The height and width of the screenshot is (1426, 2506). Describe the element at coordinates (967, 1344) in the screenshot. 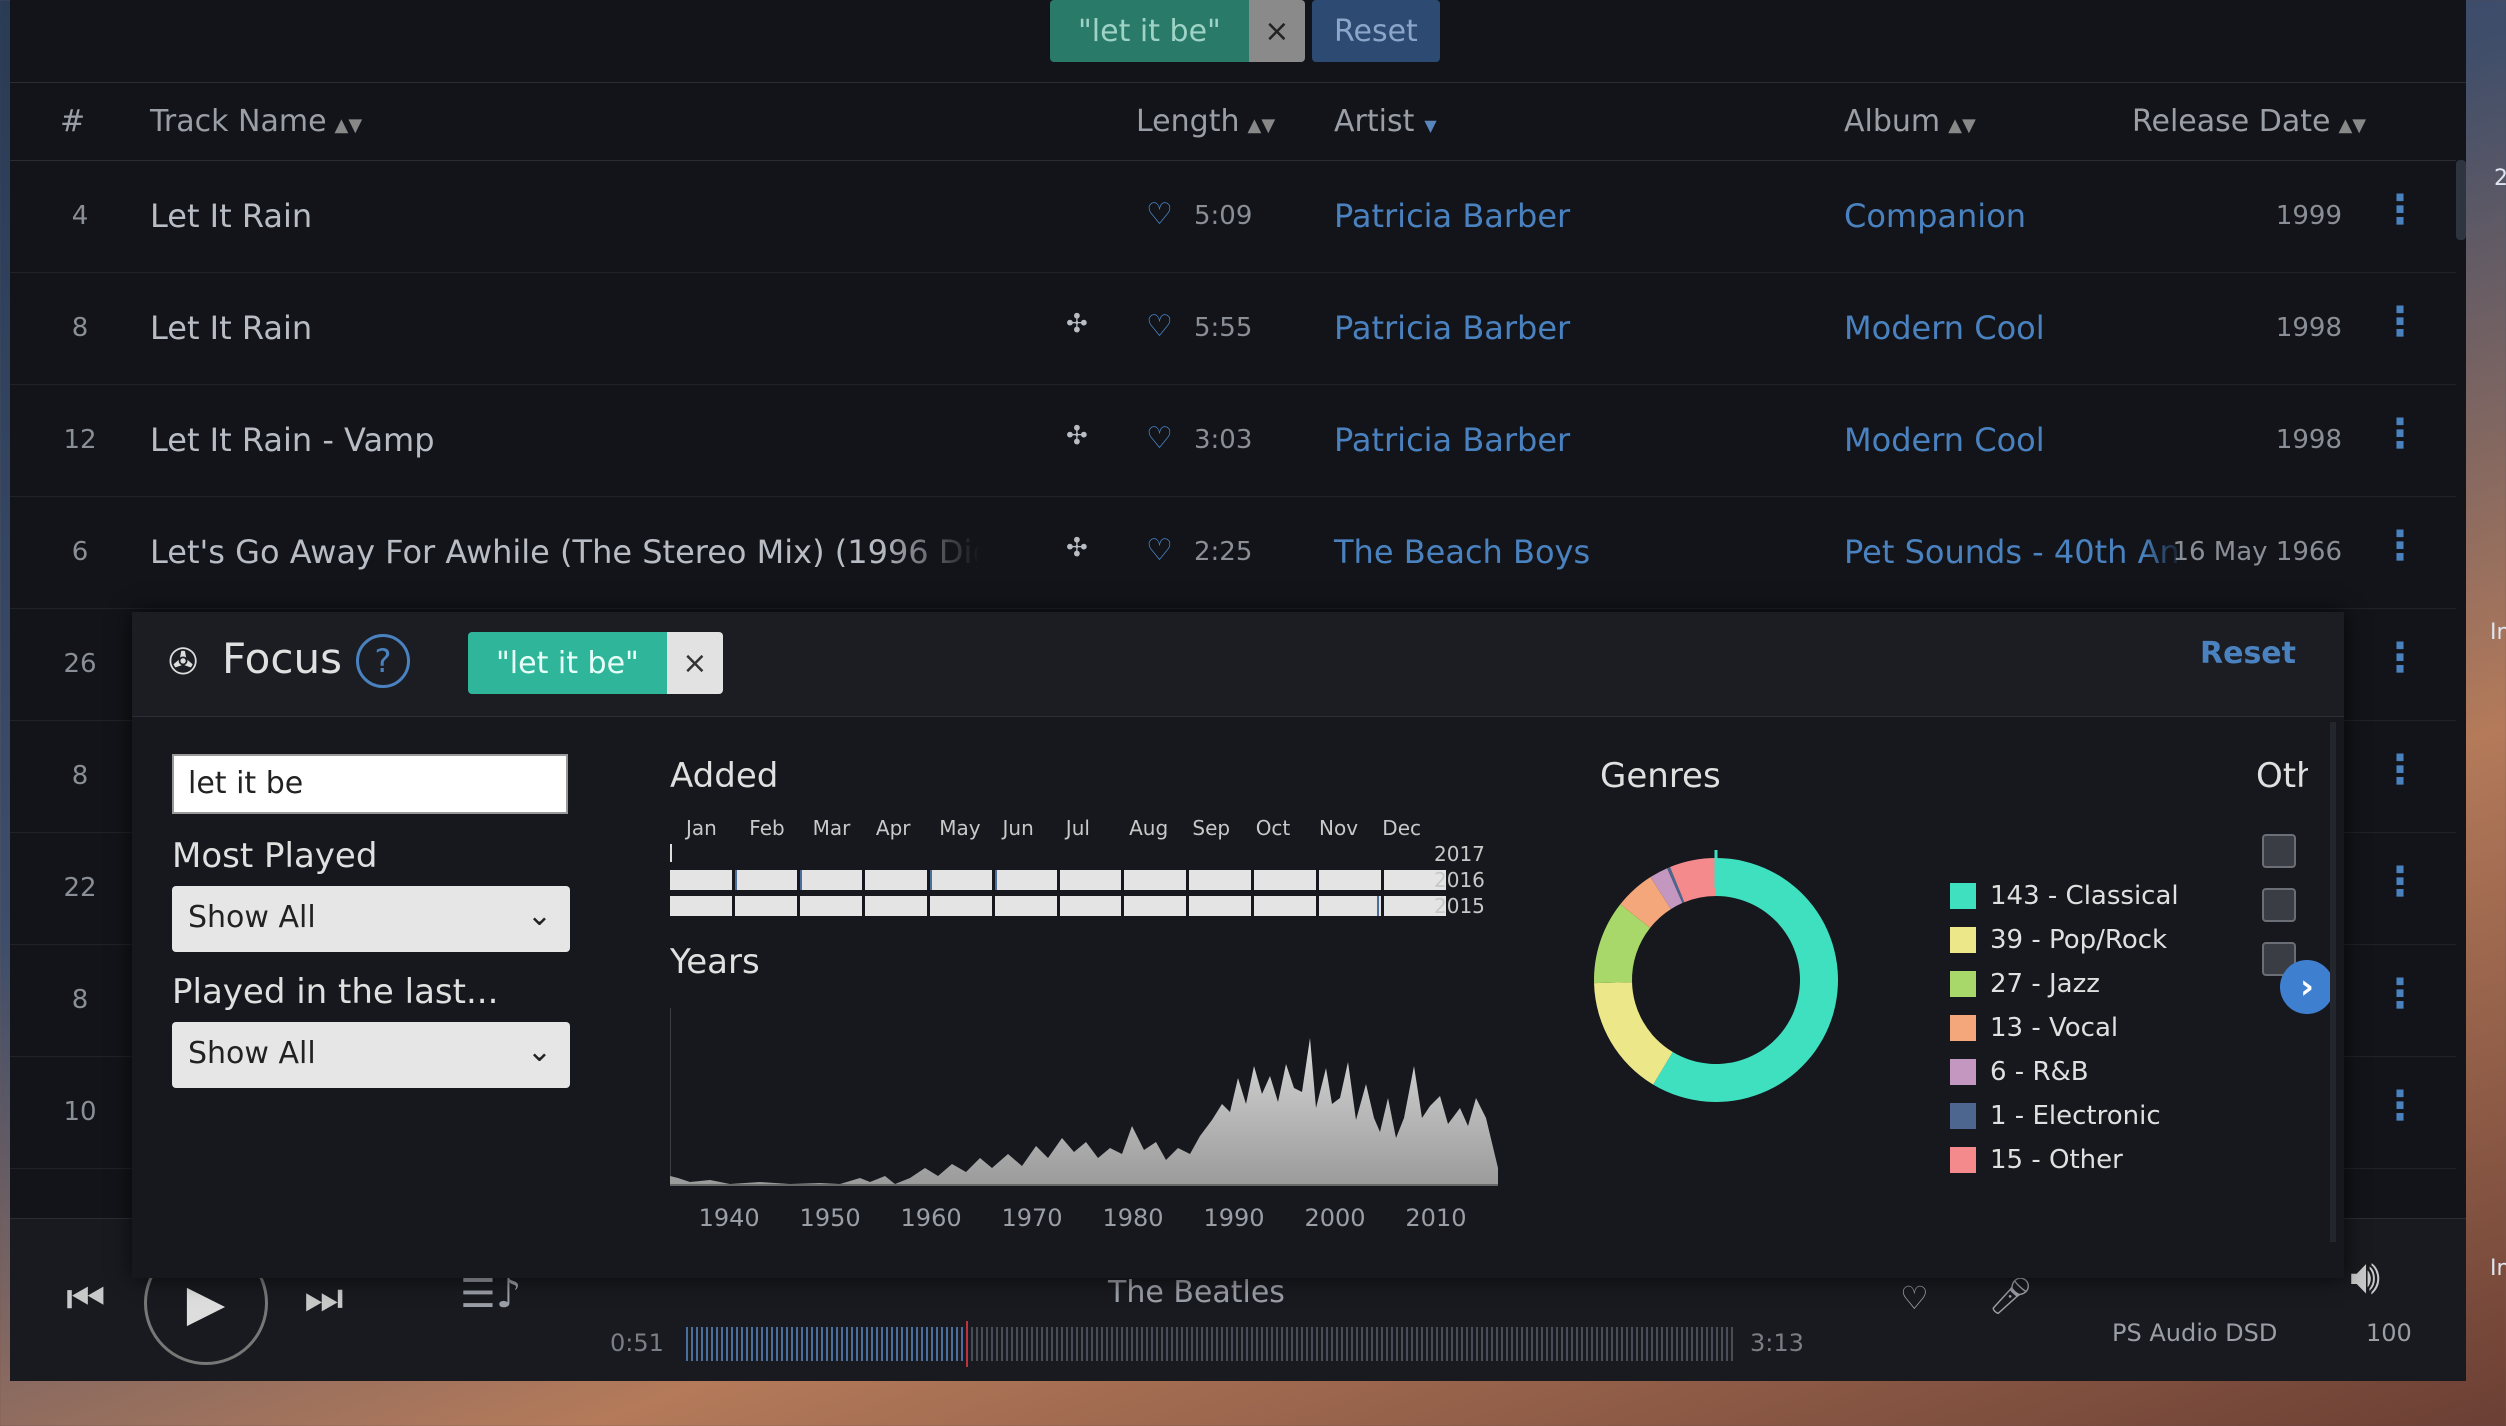

I see `playhead` at that location.